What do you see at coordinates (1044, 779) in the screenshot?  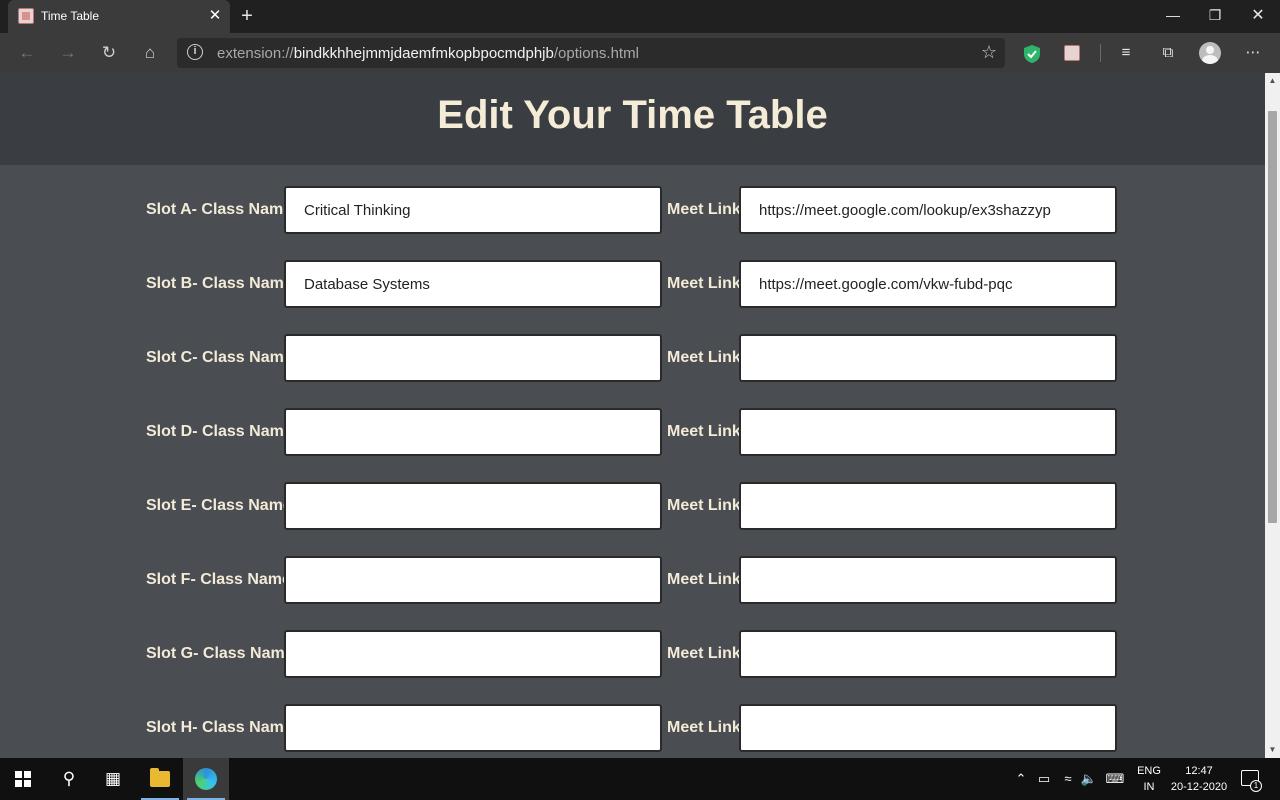 I see `battery-icon: ▭` at bounding box center [1044, 779].